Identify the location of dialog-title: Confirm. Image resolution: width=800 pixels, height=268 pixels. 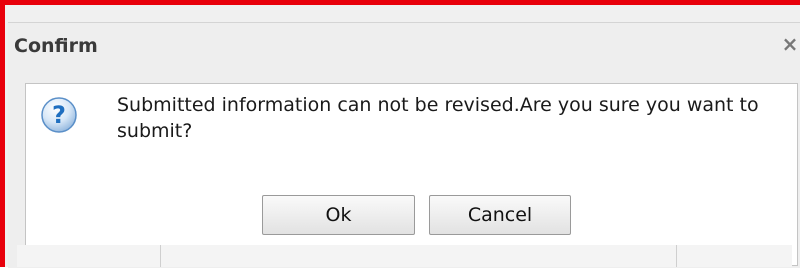
(56, 46).